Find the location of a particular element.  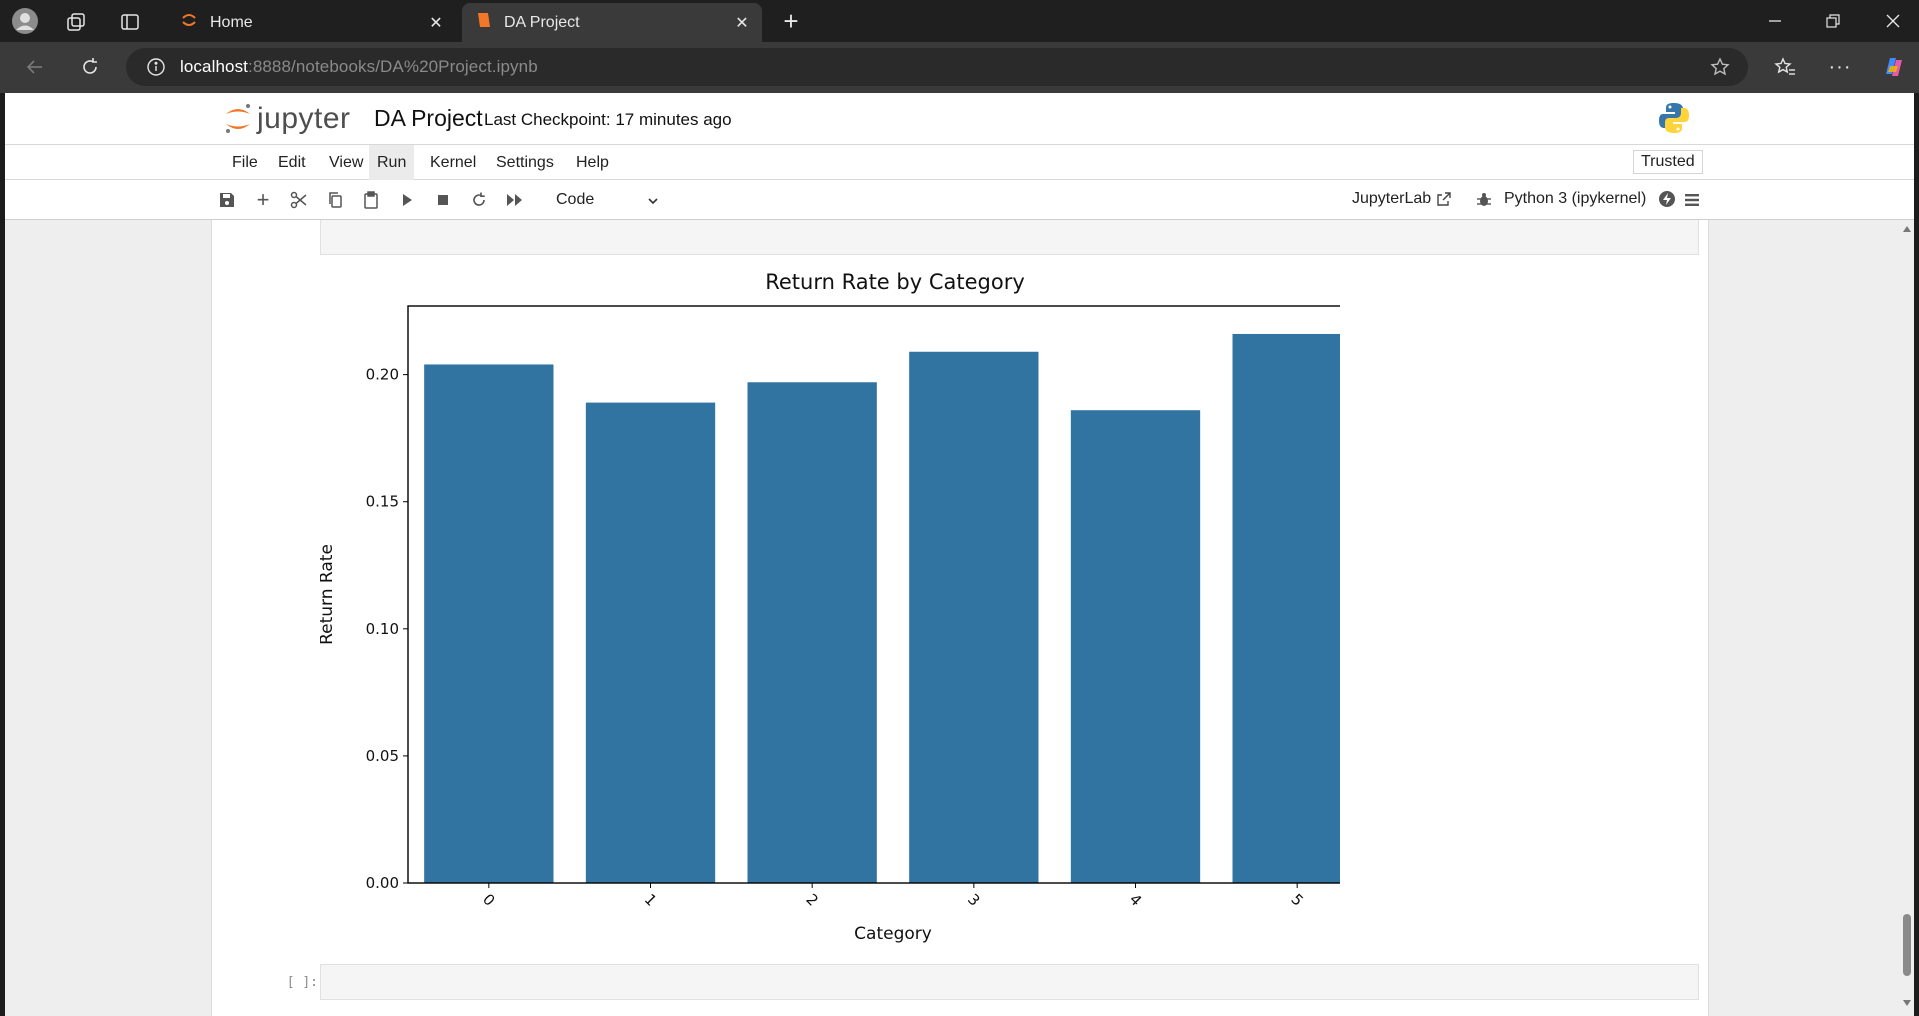

x-tick-label: 2 is located at coordinates (811, 899).